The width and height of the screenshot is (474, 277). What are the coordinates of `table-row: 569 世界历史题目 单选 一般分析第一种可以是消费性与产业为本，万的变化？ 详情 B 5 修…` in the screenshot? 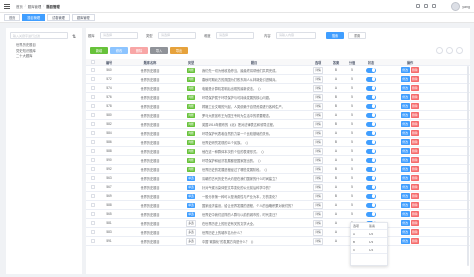 It's located at (278, 196).